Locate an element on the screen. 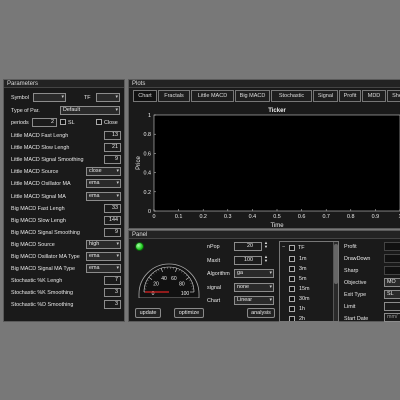 The width and height of the screenshot is (400, 400). type-of-par-value: Default is located at coordinates (72, 110).